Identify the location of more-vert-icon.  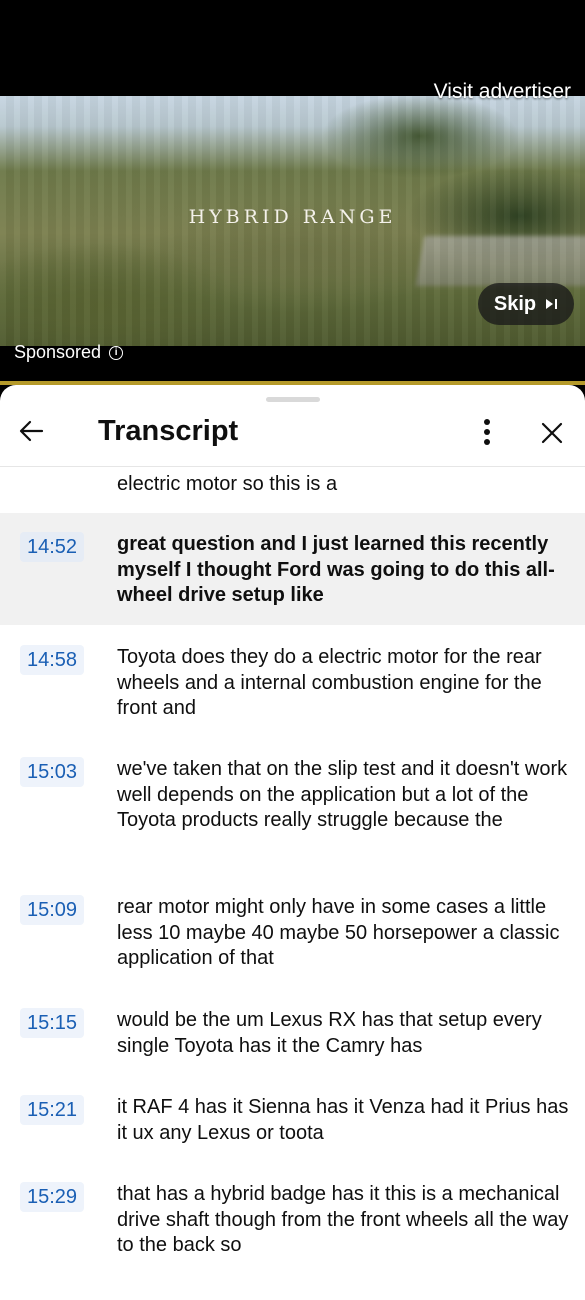
(487, 432).